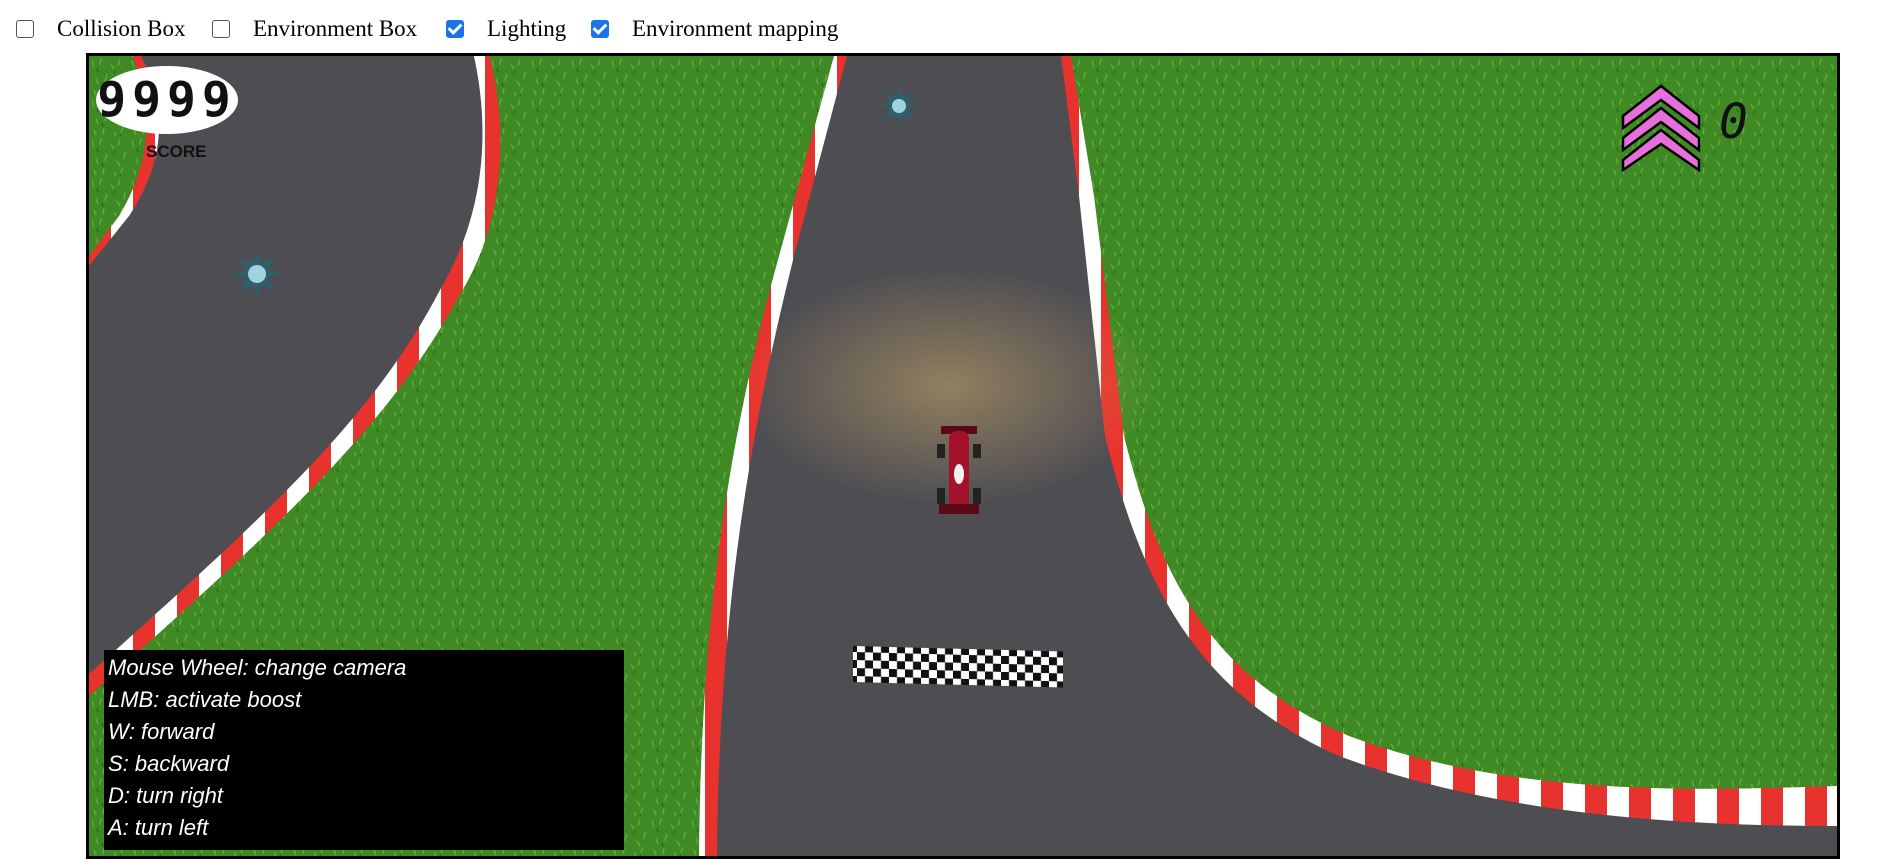 The height and width of the screenshot is (861, 1881). Describe the element at coordinates (600, 29) in the screenshot. I see `environment-mapping-checkbox` at that location.